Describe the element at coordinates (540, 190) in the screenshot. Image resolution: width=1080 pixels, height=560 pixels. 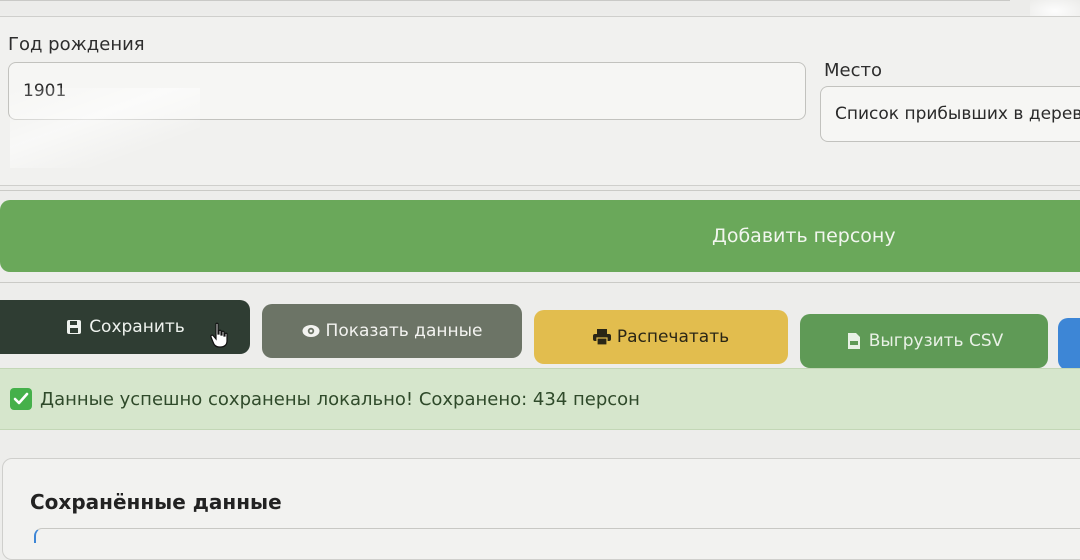
I see `section-divider` at that location.